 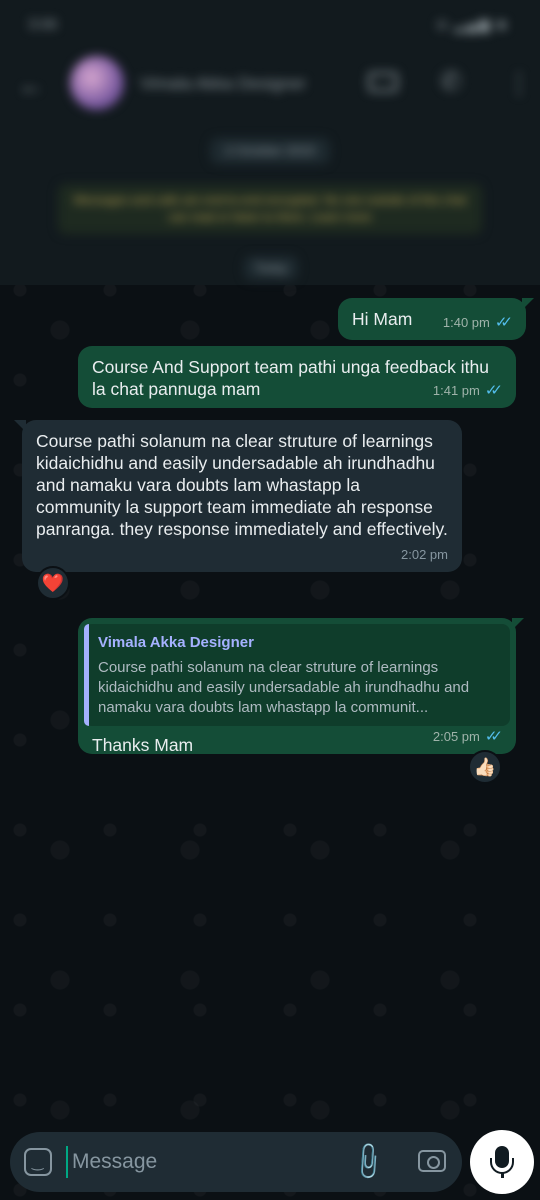 I want to click on thumbs-up-reaction-icon: 👍🏻, so click(x=485, y=767).